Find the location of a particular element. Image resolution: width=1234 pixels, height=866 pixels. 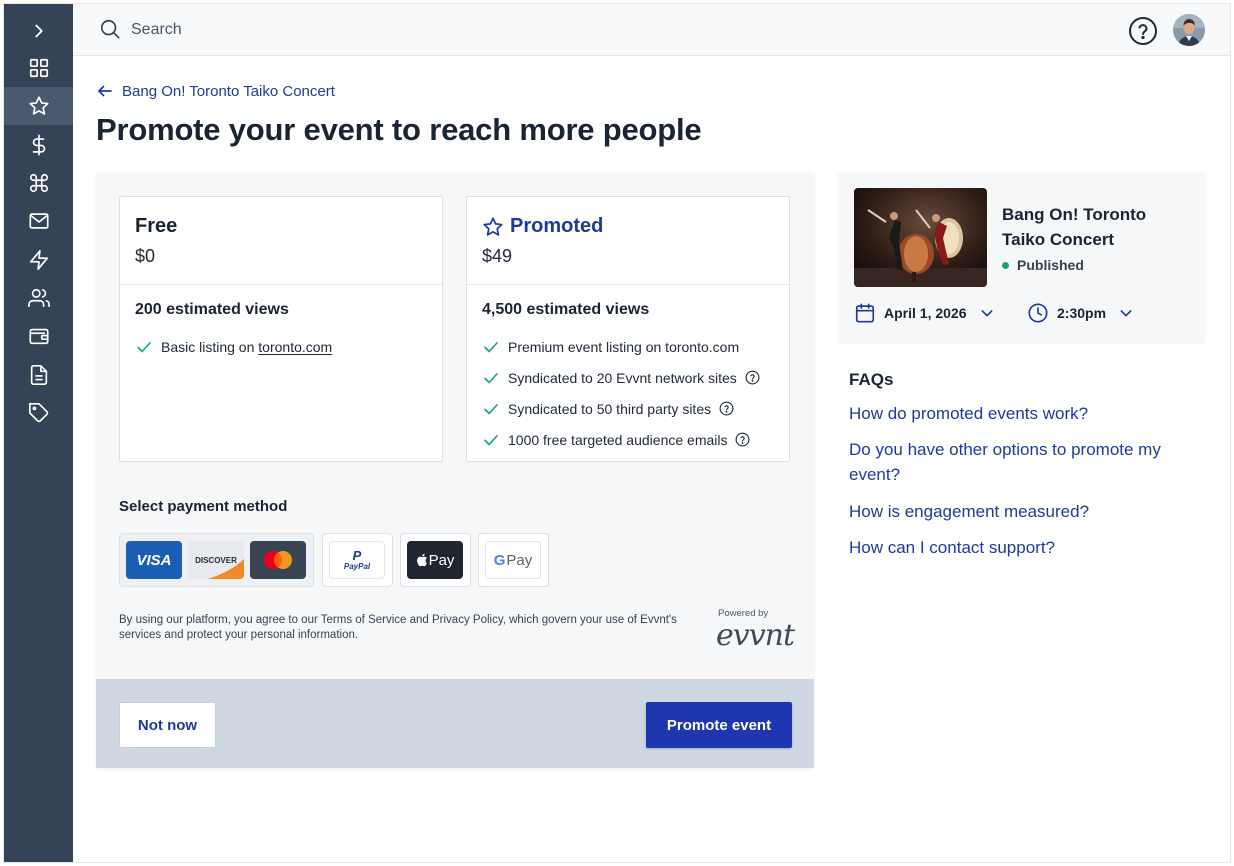

sidebar-item-documents is located at coordinates (38, 375).